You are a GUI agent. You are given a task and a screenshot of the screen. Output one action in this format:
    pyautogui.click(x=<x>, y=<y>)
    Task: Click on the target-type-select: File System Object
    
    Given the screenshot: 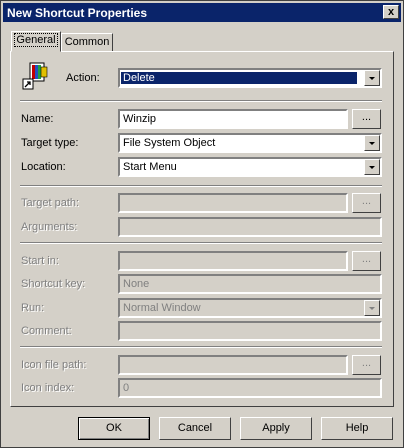 What is the action you would take?
    pyautogui.click(x=250, y=143)
    